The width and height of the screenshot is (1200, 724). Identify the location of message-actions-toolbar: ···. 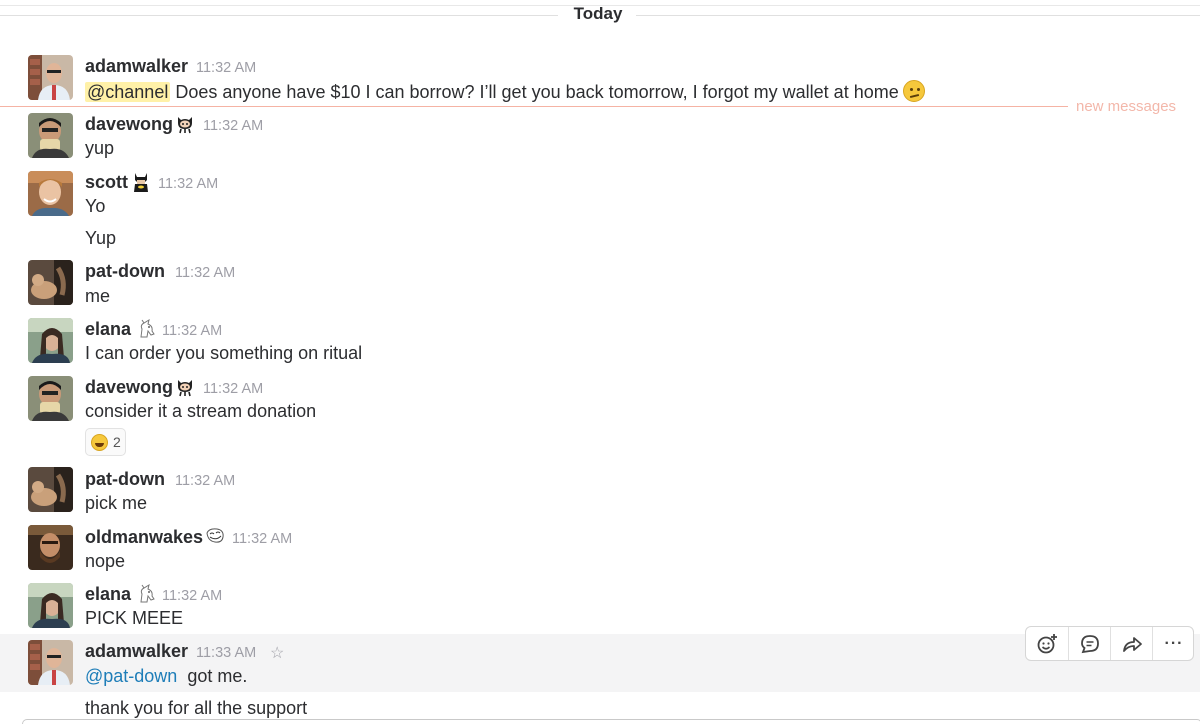
(1109, 643).